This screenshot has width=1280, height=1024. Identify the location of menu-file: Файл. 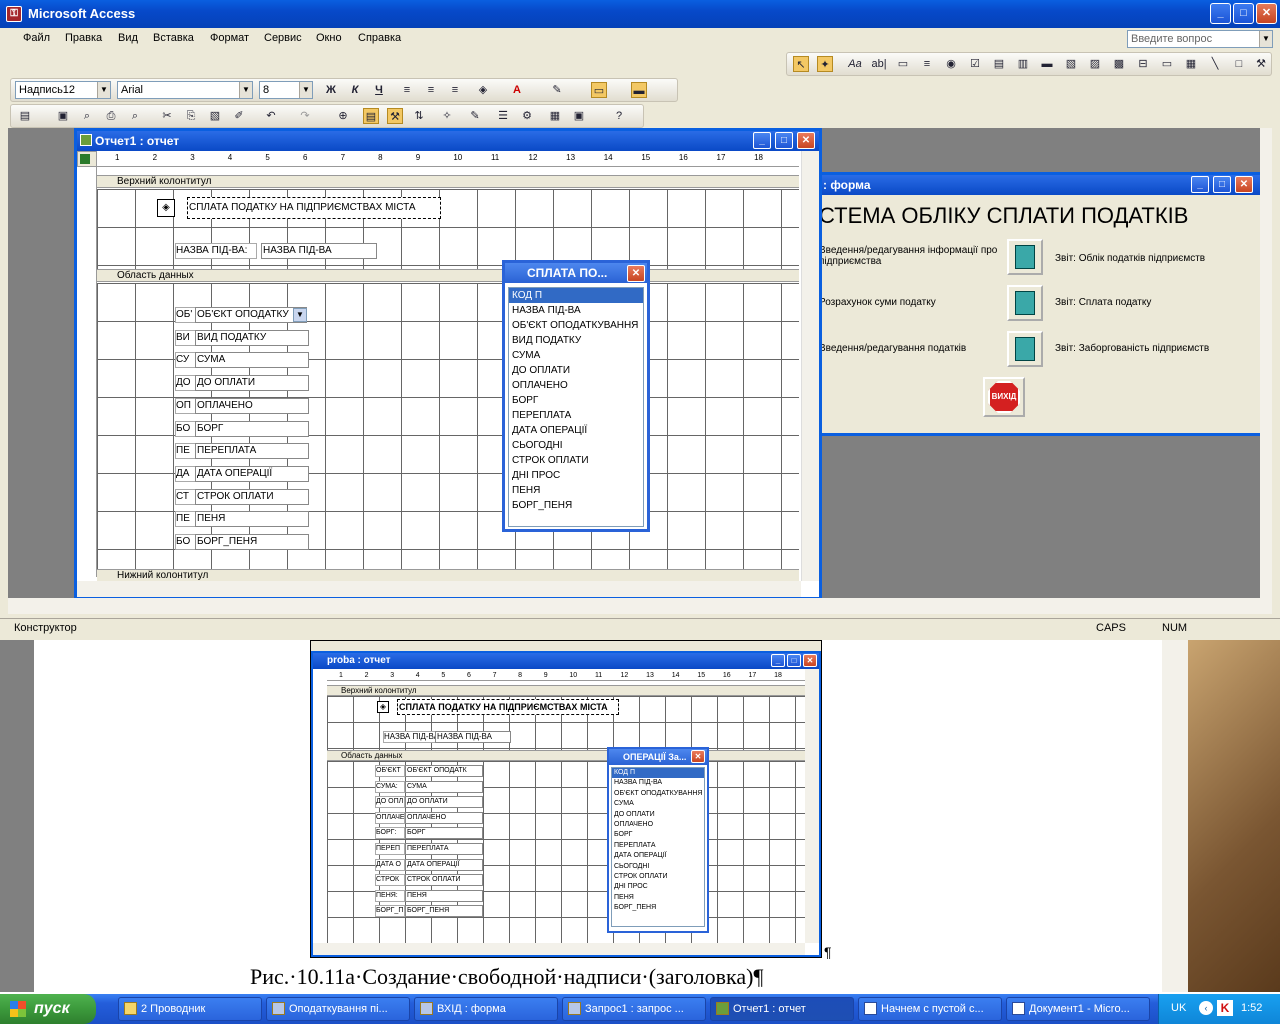
(36, 38).